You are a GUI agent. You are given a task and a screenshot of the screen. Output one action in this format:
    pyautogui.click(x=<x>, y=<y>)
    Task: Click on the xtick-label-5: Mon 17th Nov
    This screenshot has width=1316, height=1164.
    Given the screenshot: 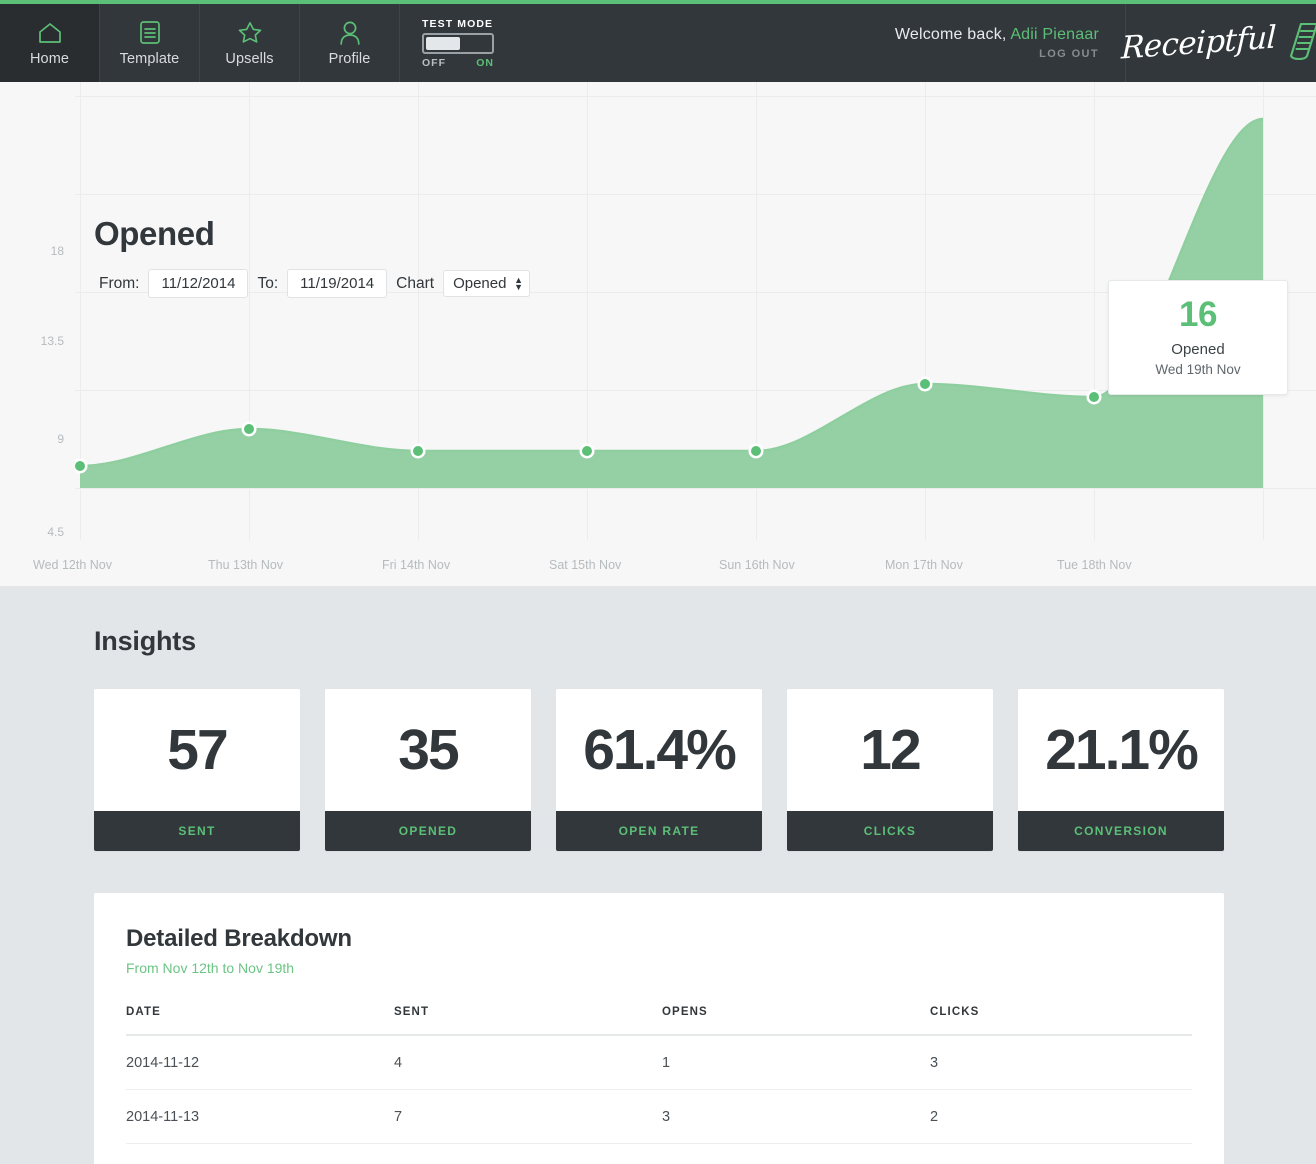 What is the action you would take?
    pyautogui.click(x=924, y=565)
    